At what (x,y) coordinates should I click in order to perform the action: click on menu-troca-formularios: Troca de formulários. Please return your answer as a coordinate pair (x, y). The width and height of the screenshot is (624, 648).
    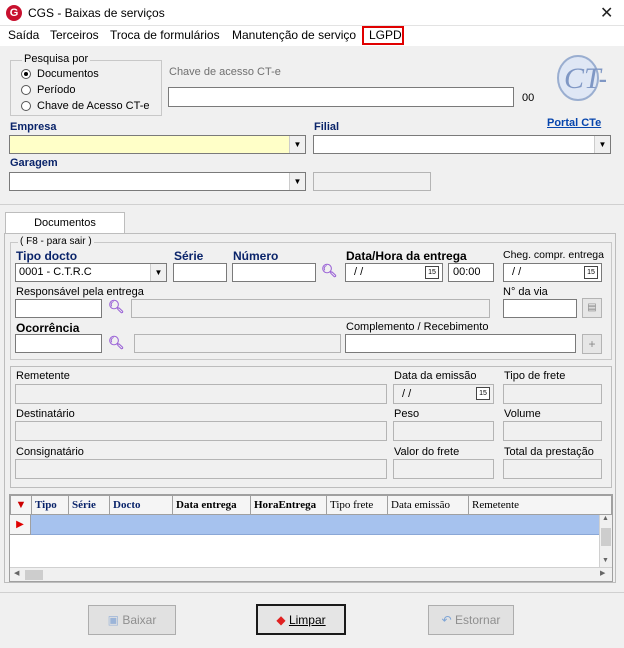
    Looking at the image, I should click on (165, 35).